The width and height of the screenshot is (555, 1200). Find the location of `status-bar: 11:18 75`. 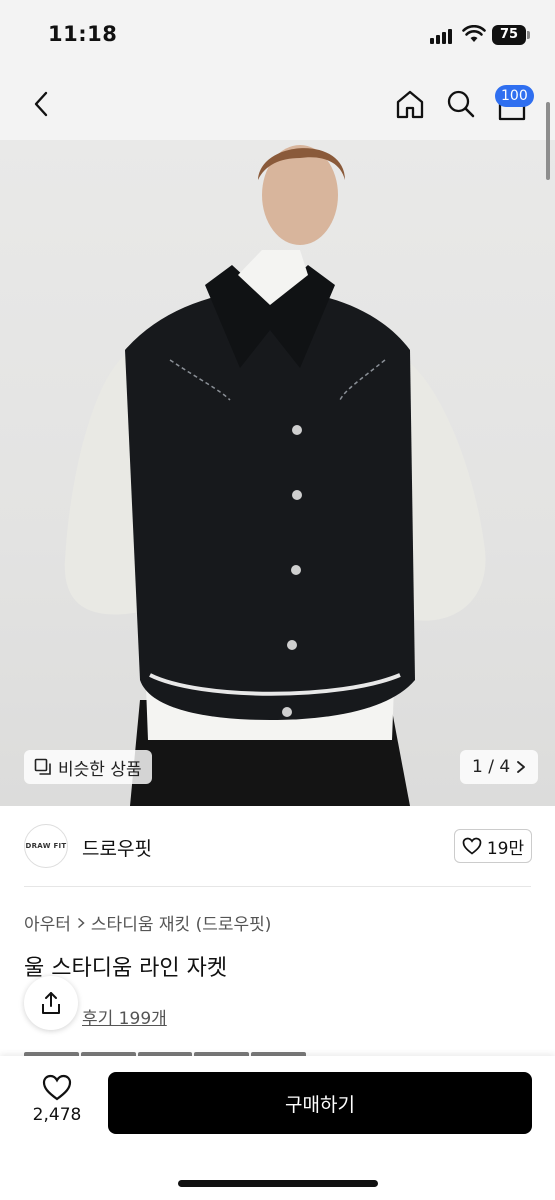

status-bar: 11:18 75 is located at coordinates (277, 34).